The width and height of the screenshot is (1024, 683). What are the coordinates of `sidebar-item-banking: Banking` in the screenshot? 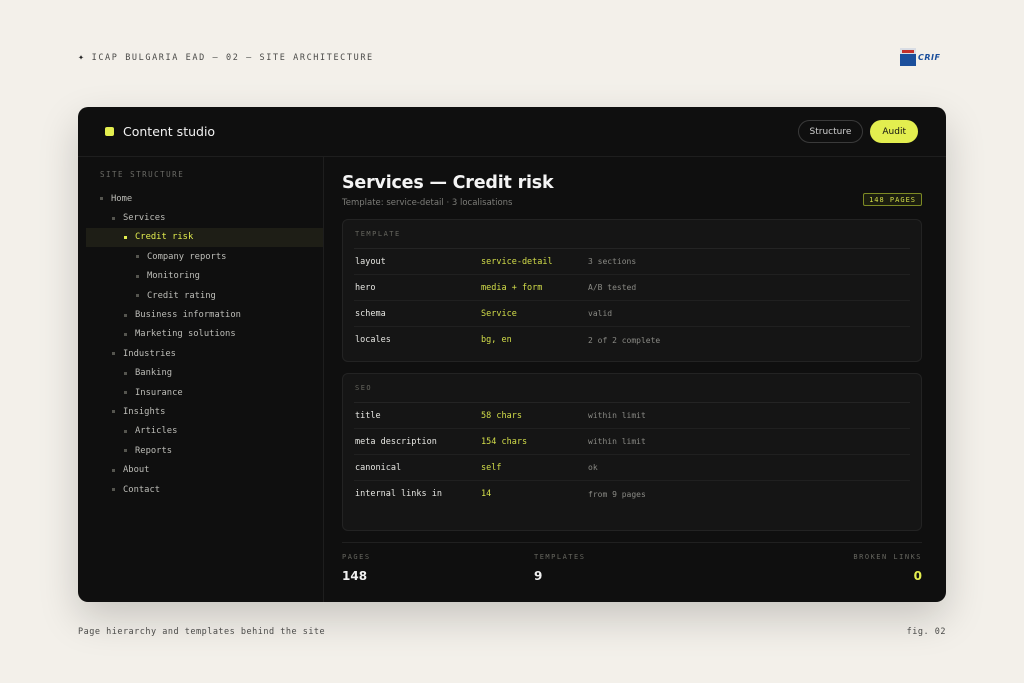 It's located at (200, 373).